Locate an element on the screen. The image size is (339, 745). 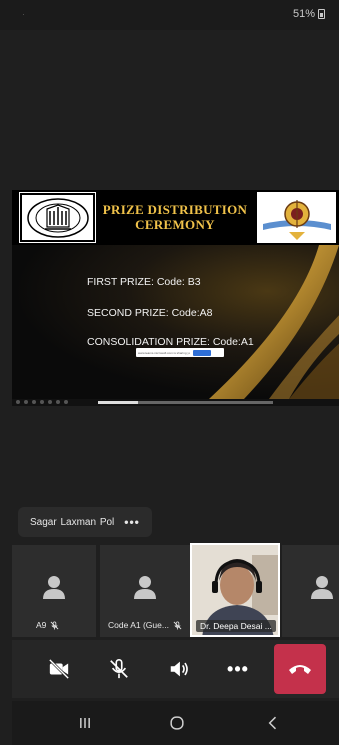
back-icon is located at coordinates (272, 723).